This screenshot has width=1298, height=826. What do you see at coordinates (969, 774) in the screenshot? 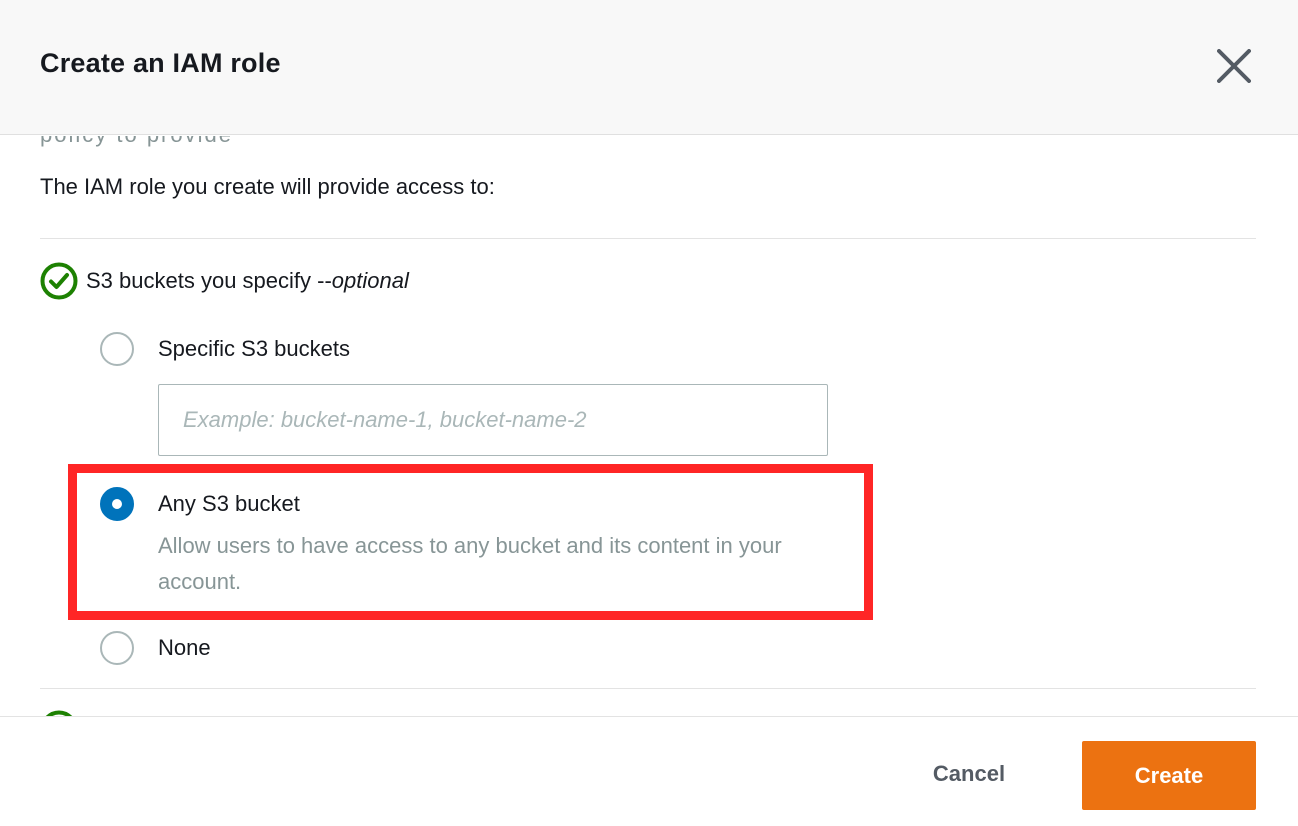
I see `cancel-button: Cancel` at bounding box center [969, 774].